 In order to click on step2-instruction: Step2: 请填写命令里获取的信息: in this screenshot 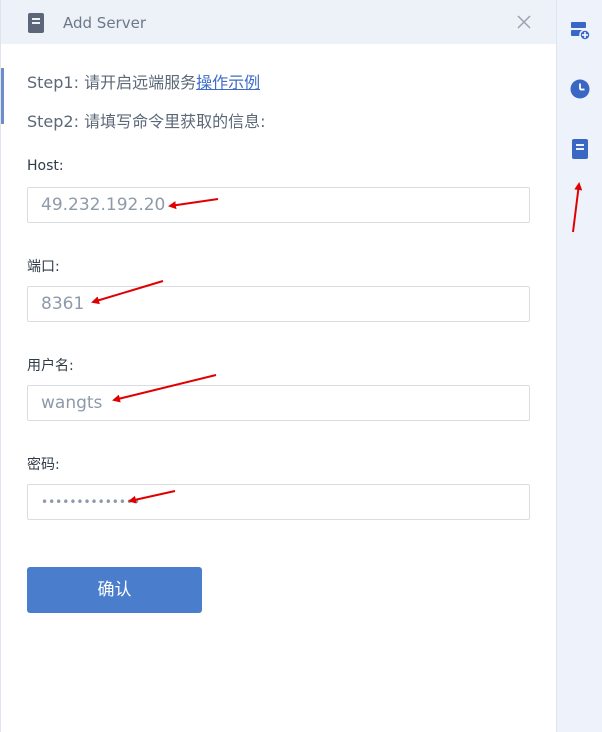, I will do `click(146, 121)`.